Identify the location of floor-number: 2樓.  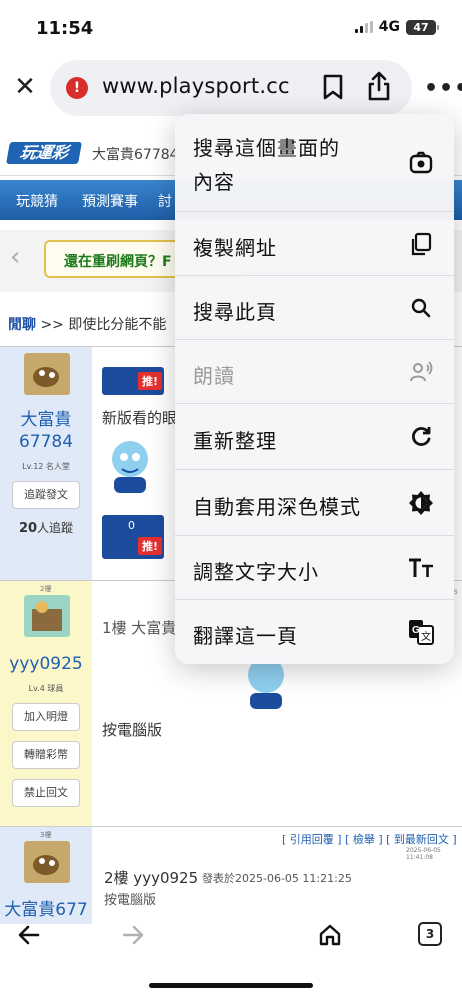
(46, 589).